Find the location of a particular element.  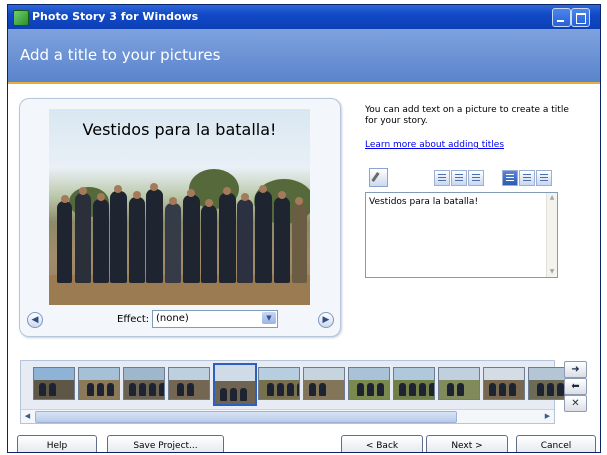

align-center-button is located at coordinates (527, 178).